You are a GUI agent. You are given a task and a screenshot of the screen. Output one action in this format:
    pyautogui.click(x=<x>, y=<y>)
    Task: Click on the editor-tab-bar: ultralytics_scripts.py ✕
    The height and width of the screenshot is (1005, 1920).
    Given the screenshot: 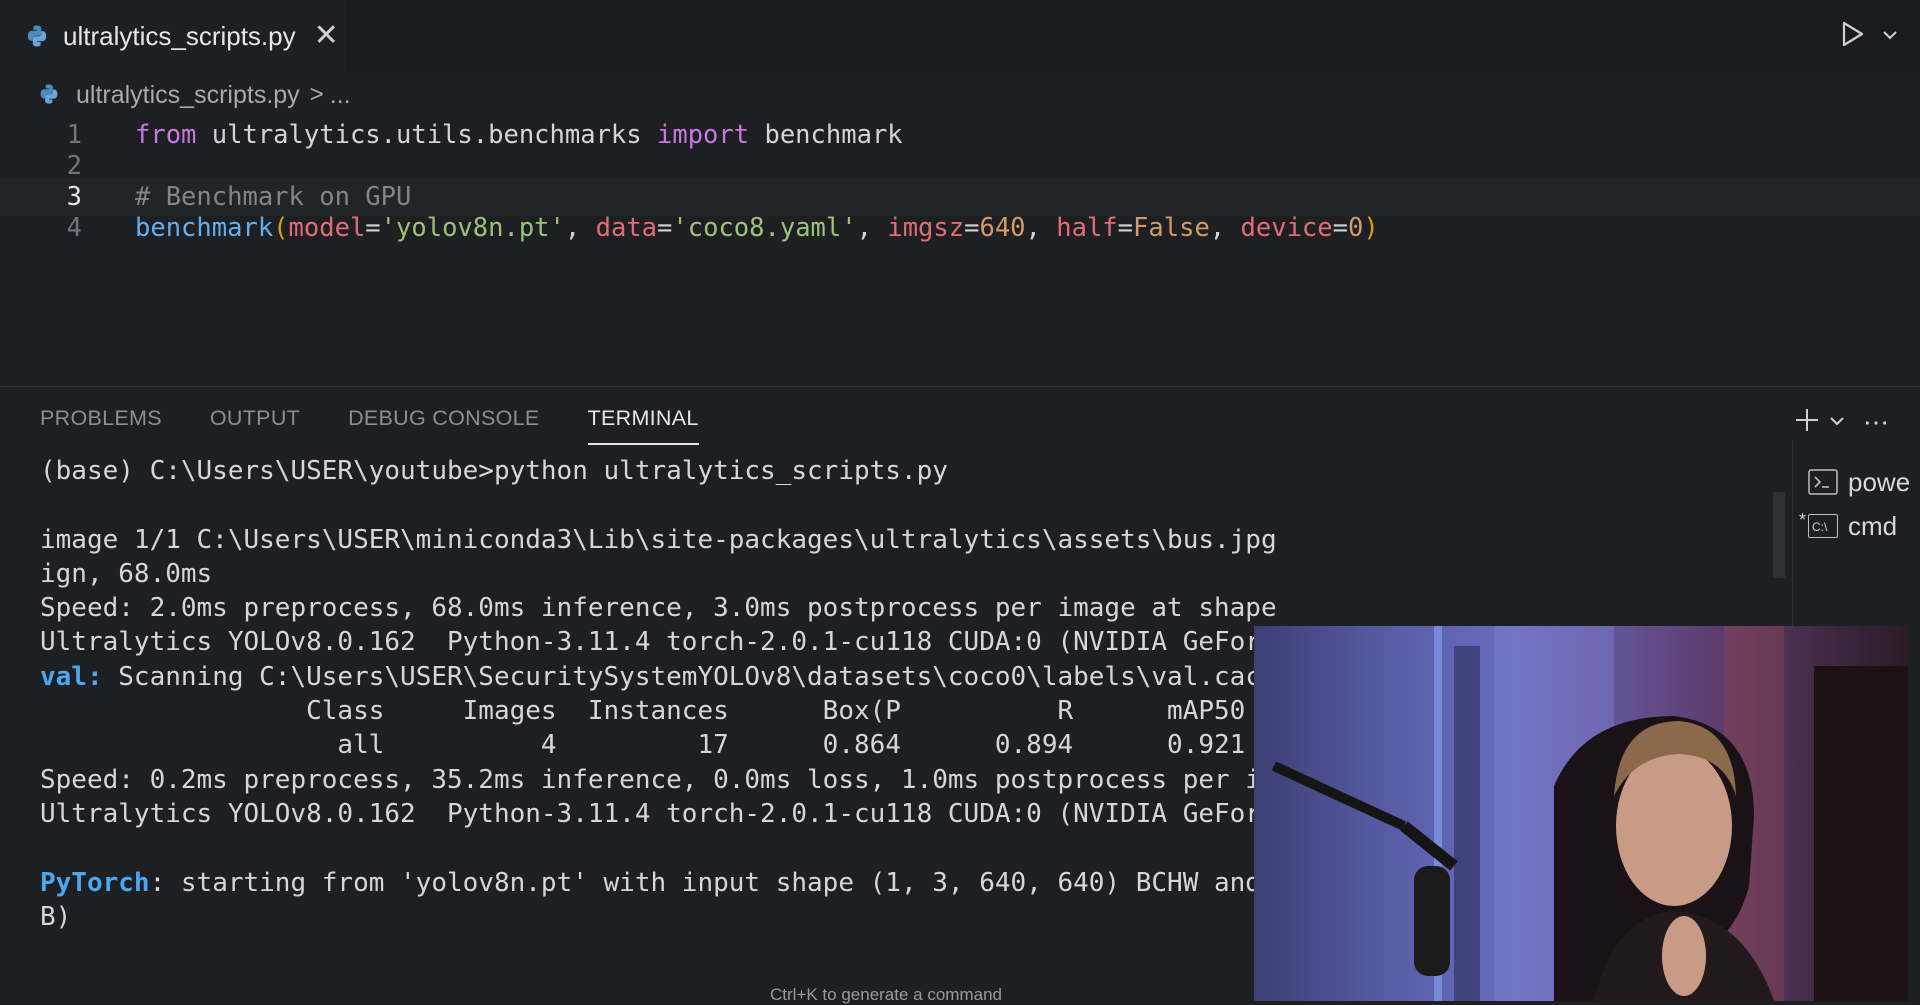 What is the action you would take?
    pyautogui.click(x=960, y=36)
    